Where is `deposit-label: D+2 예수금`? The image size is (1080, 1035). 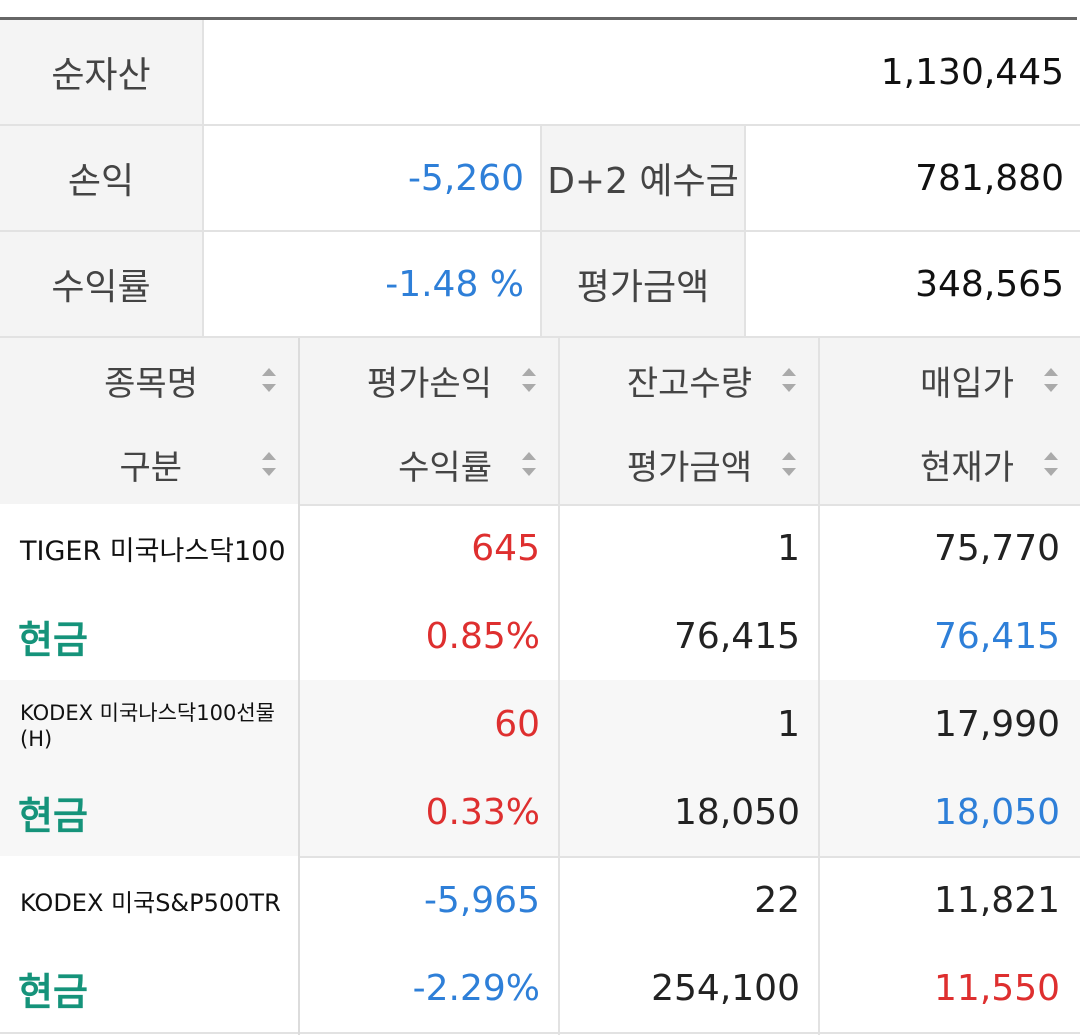
deposit-label: D+2 예수금 is located at coordinates (643, 178).